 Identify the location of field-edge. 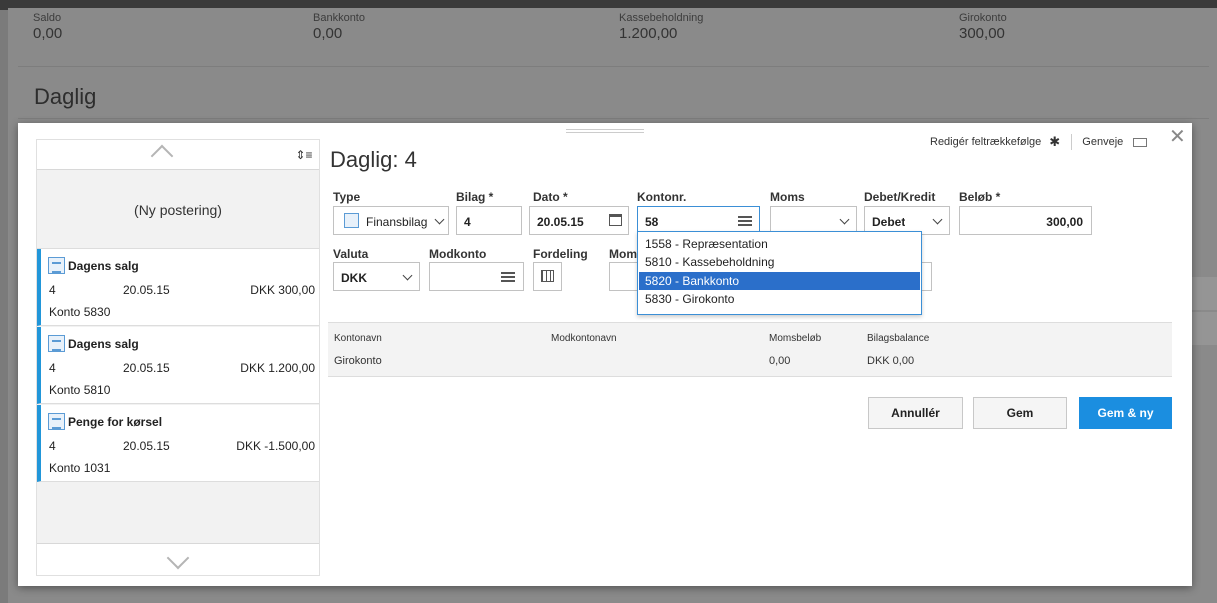
(927, 276).